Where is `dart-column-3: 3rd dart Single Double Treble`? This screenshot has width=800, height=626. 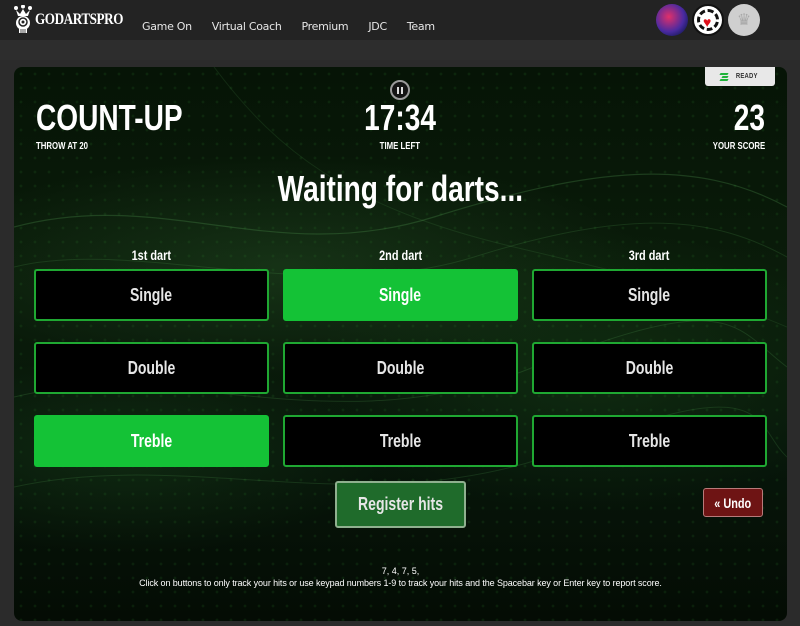 dart-column-3: 3rd dart Single Double Treble is located at coordinates (649, 355).